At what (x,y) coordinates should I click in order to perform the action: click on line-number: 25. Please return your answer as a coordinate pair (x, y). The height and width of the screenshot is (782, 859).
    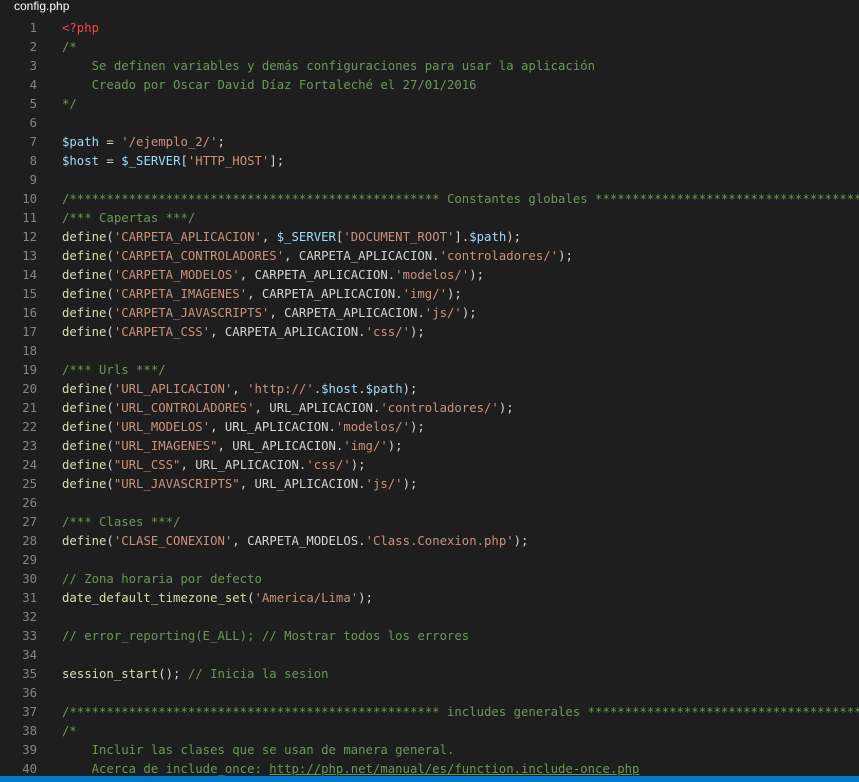
    Looking at the image, I should click on (29, 484).